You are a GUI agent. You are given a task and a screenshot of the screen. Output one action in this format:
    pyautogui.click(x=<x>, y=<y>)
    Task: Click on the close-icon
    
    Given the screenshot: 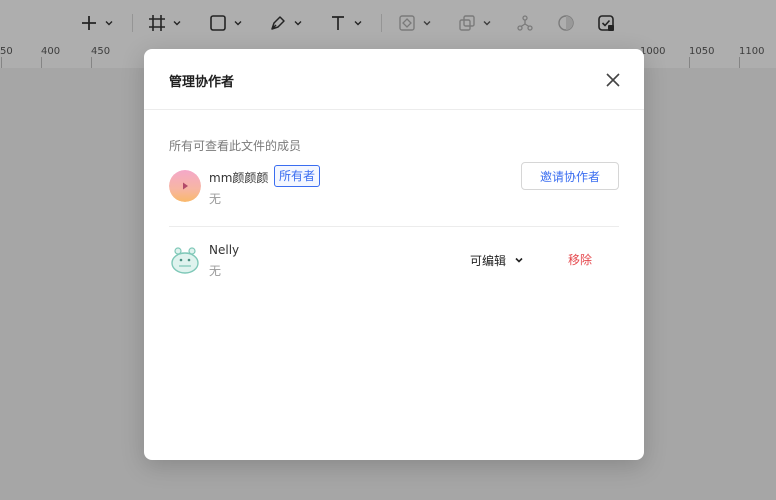 What is the action you would take?
    pyautogui.click(x=613, y=80)
    